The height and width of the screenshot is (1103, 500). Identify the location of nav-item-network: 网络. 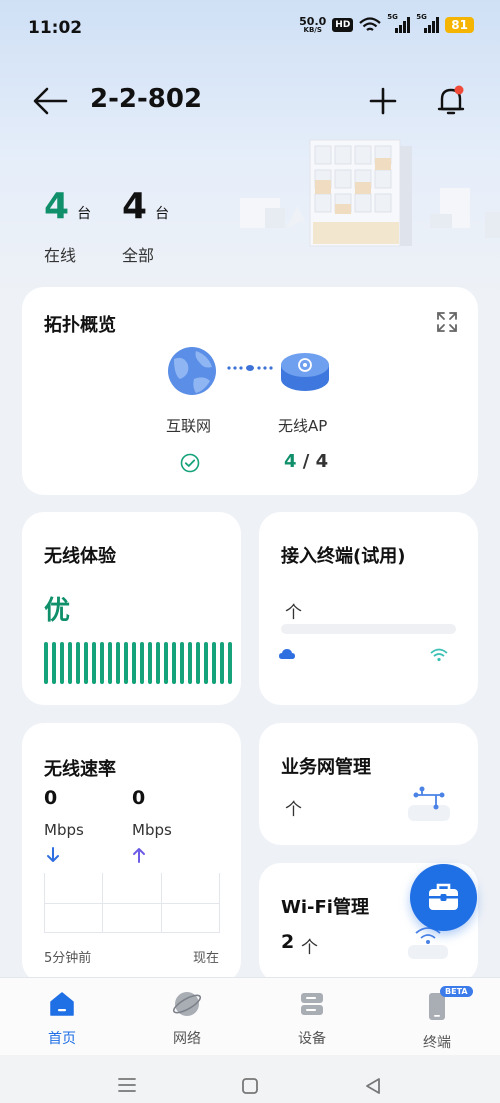
(187, 1017).